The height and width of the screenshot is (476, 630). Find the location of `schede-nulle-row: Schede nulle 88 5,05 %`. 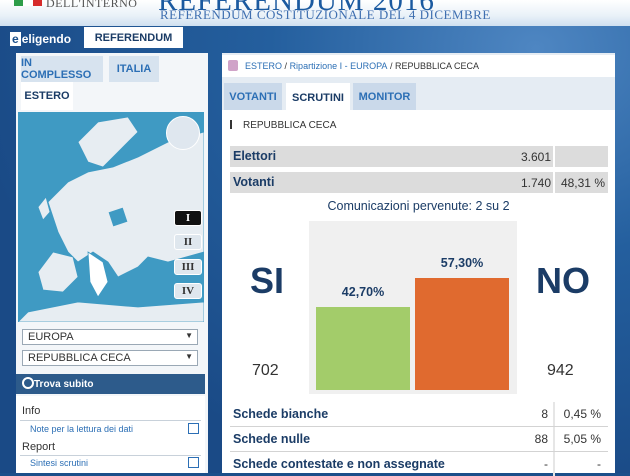

schede-nulle-row: Schede nulle 88 5,05 % is located at coordinates (419, 439).